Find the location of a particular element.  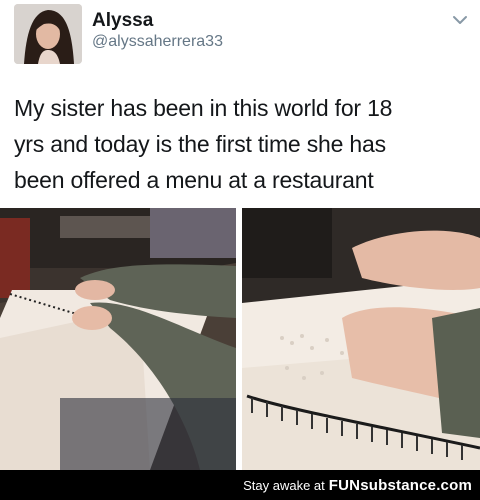

site-watermark: Stay awake at FUNsubstance.com is located at coordinates (357, 486).